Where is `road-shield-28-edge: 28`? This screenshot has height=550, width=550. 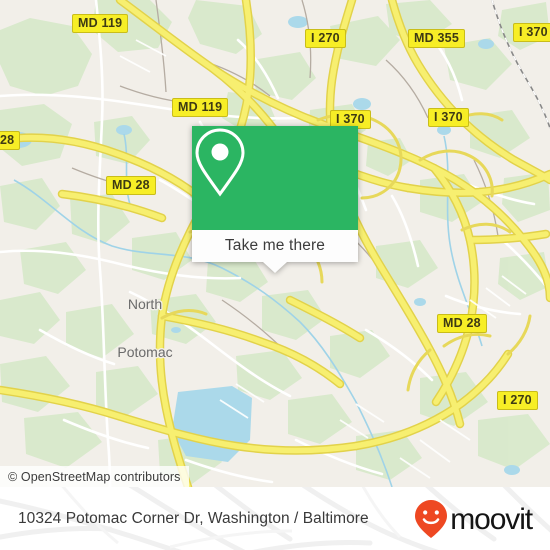
road-shield-28-edge: 28 is located at coordinates (10, 140).